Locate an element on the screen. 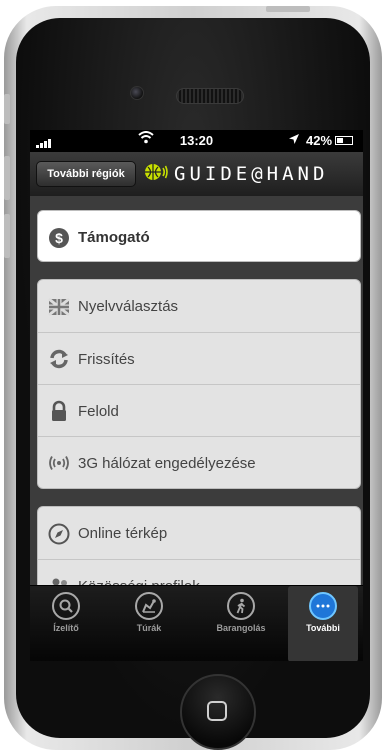 The image size is (387, 755). more-icon is located at coordinates (323, 606).